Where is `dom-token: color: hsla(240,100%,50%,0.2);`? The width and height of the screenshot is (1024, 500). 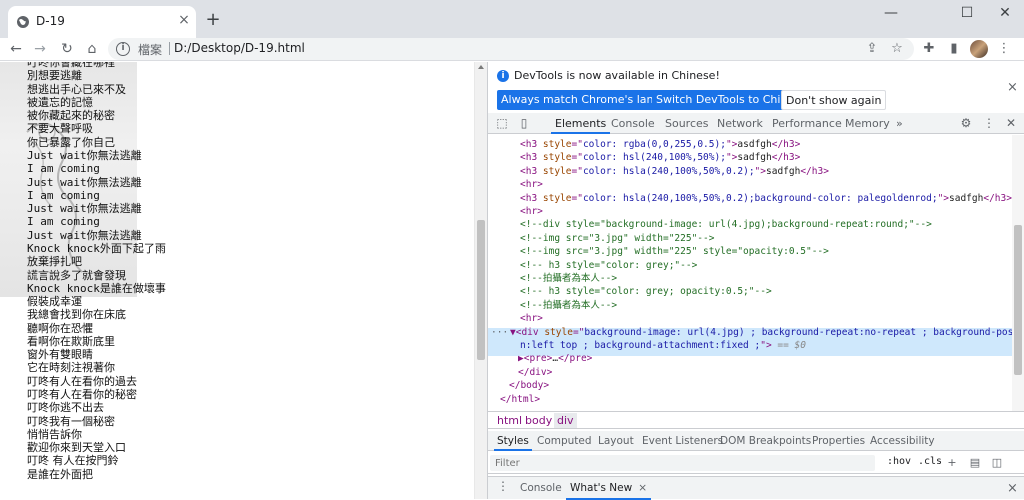 dom-token: color: hsla(240,100%,50%,0.2); is located at coordinates (668, 171).